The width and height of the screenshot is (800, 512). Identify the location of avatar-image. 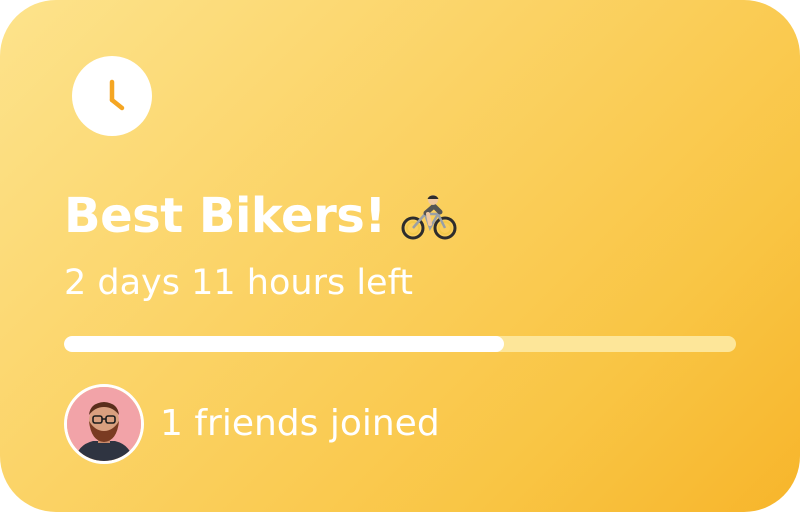
(104, 424).